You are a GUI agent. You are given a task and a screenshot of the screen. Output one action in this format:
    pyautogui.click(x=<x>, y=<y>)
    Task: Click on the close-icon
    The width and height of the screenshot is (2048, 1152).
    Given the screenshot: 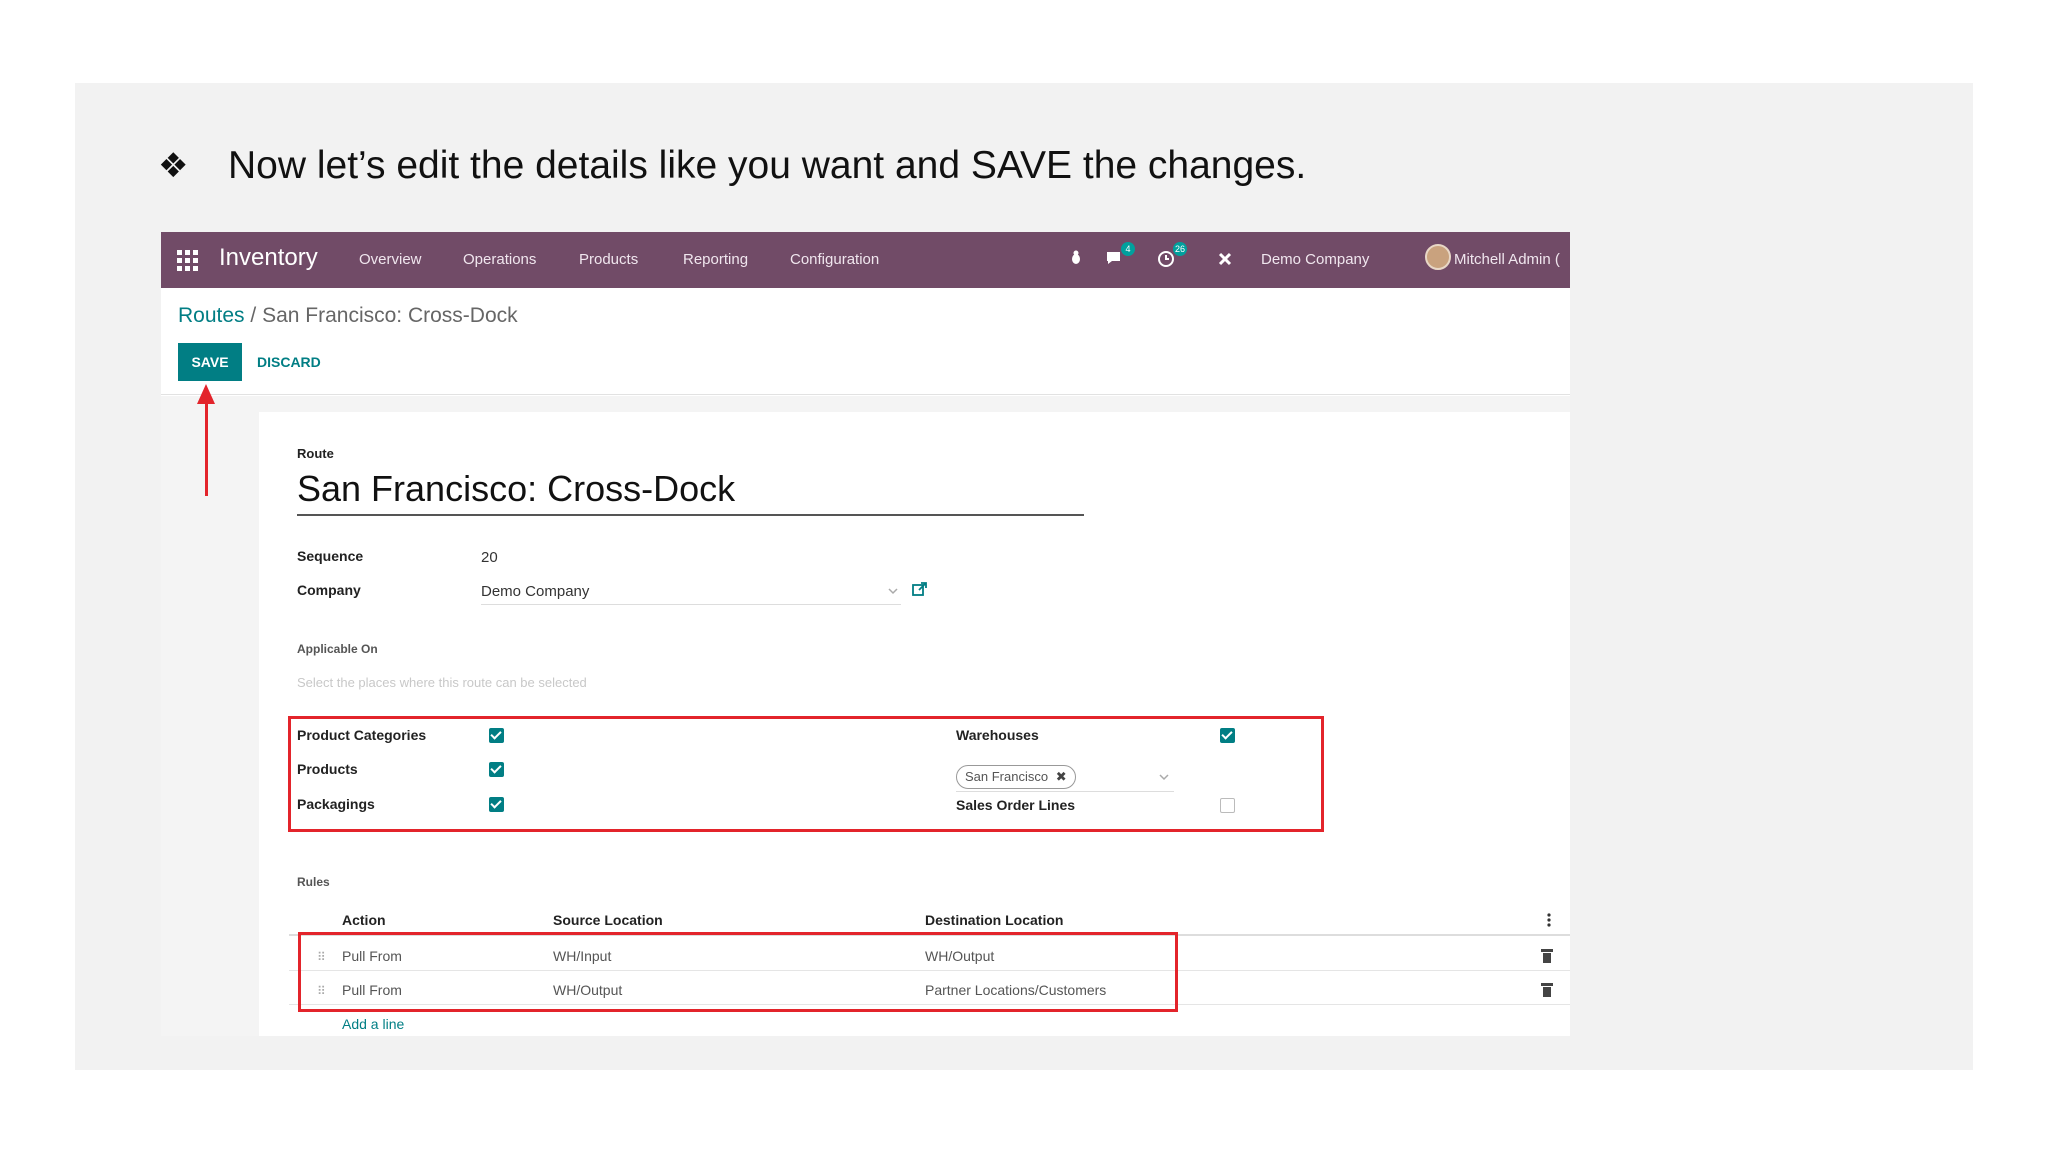 What is the action you would take?
    pyautogui.click(x=1225, y=259)
    